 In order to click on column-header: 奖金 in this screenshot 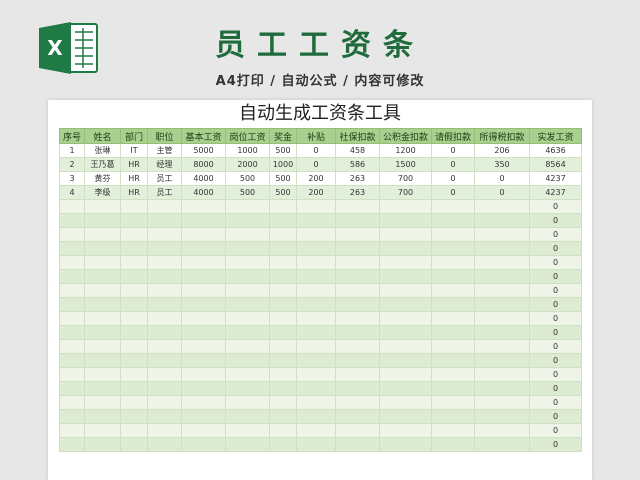, I will do `click(283, 136)`.